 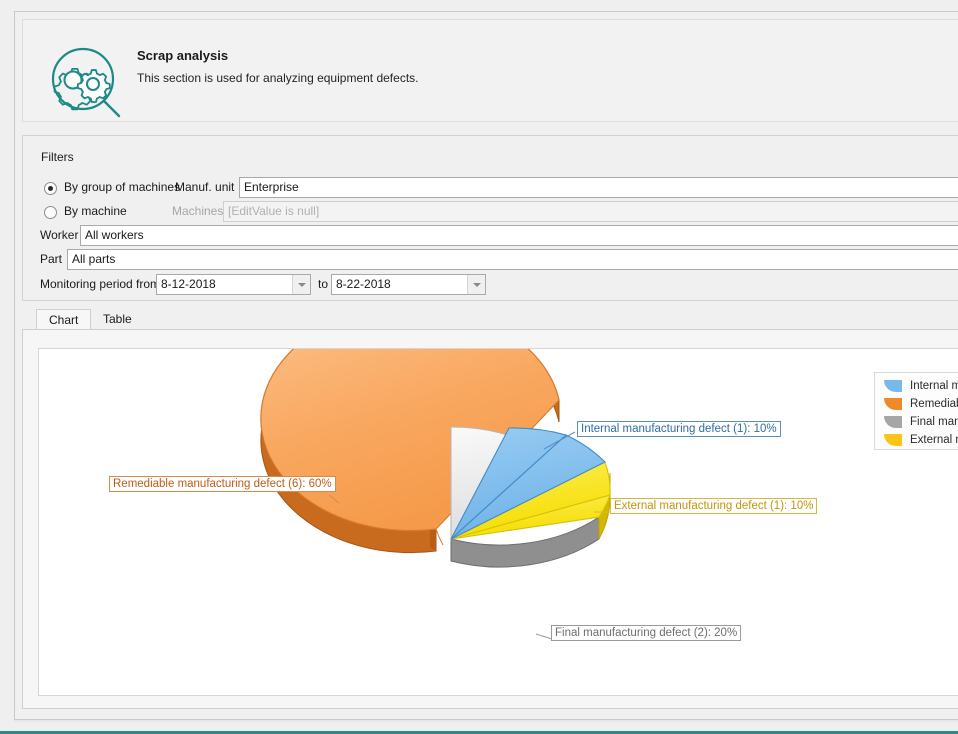 I want to click on worker-input: All workers, so click(x=519, y=235).